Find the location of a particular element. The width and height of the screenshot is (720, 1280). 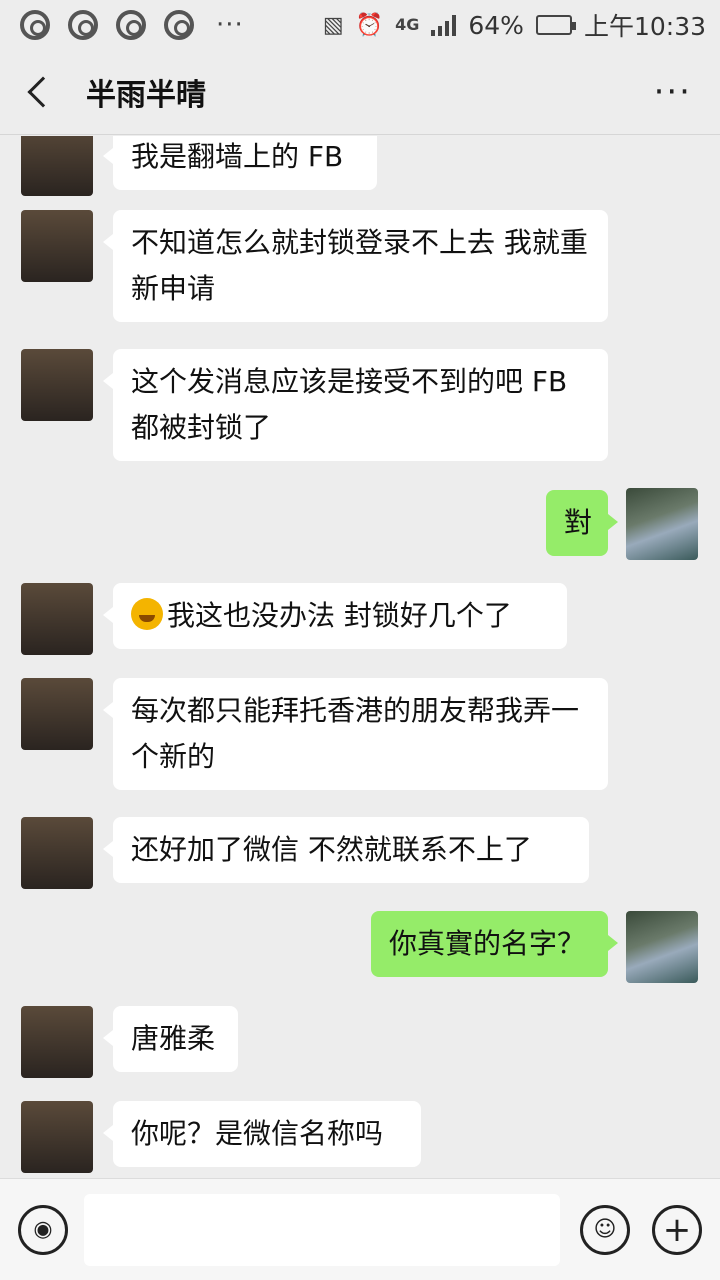

message-text: 还好加了微信 不然就联系不上了 is located at coordinates (331, 849).